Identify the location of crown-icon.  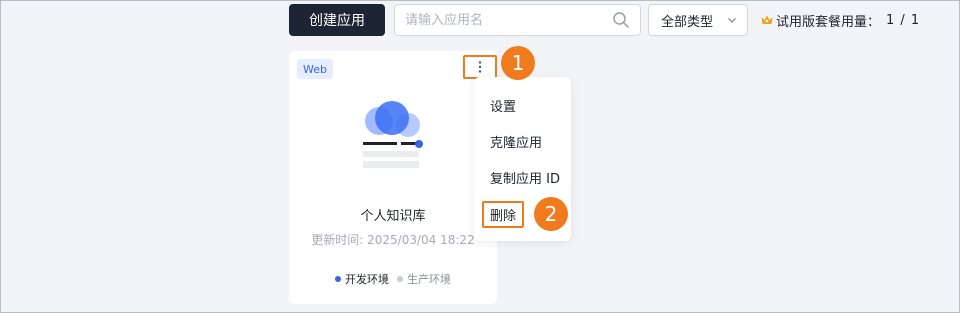
(767, 19).